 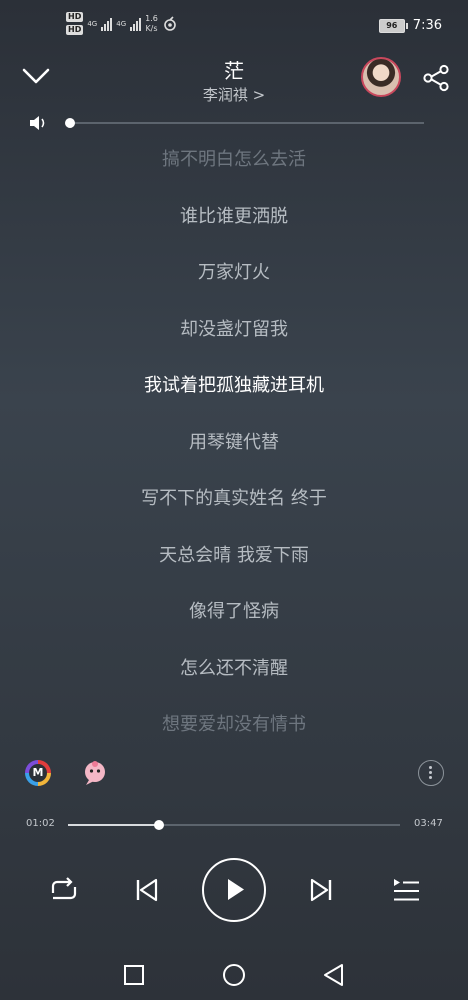 What do you see at coordinates (134, 975) in the screenshot?
I see `square-icon` at bounding box center [134, 975].